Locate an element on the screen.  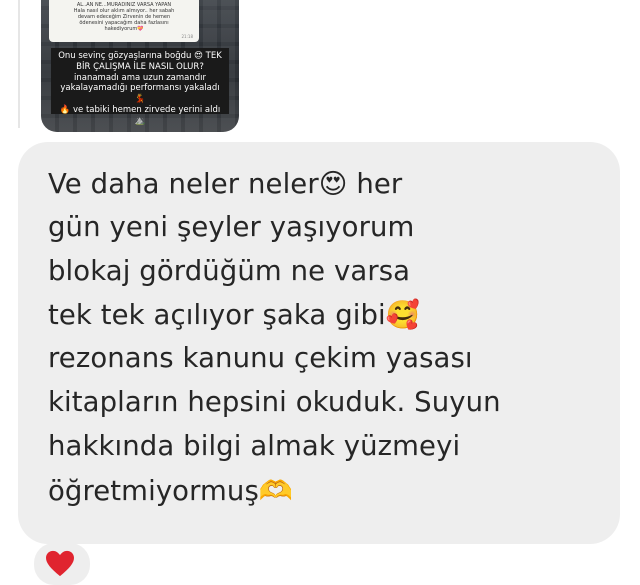
caption-line: BİR ÇALIŞMA İLE NASIL OLUR? is located at coordinates (140, 66).